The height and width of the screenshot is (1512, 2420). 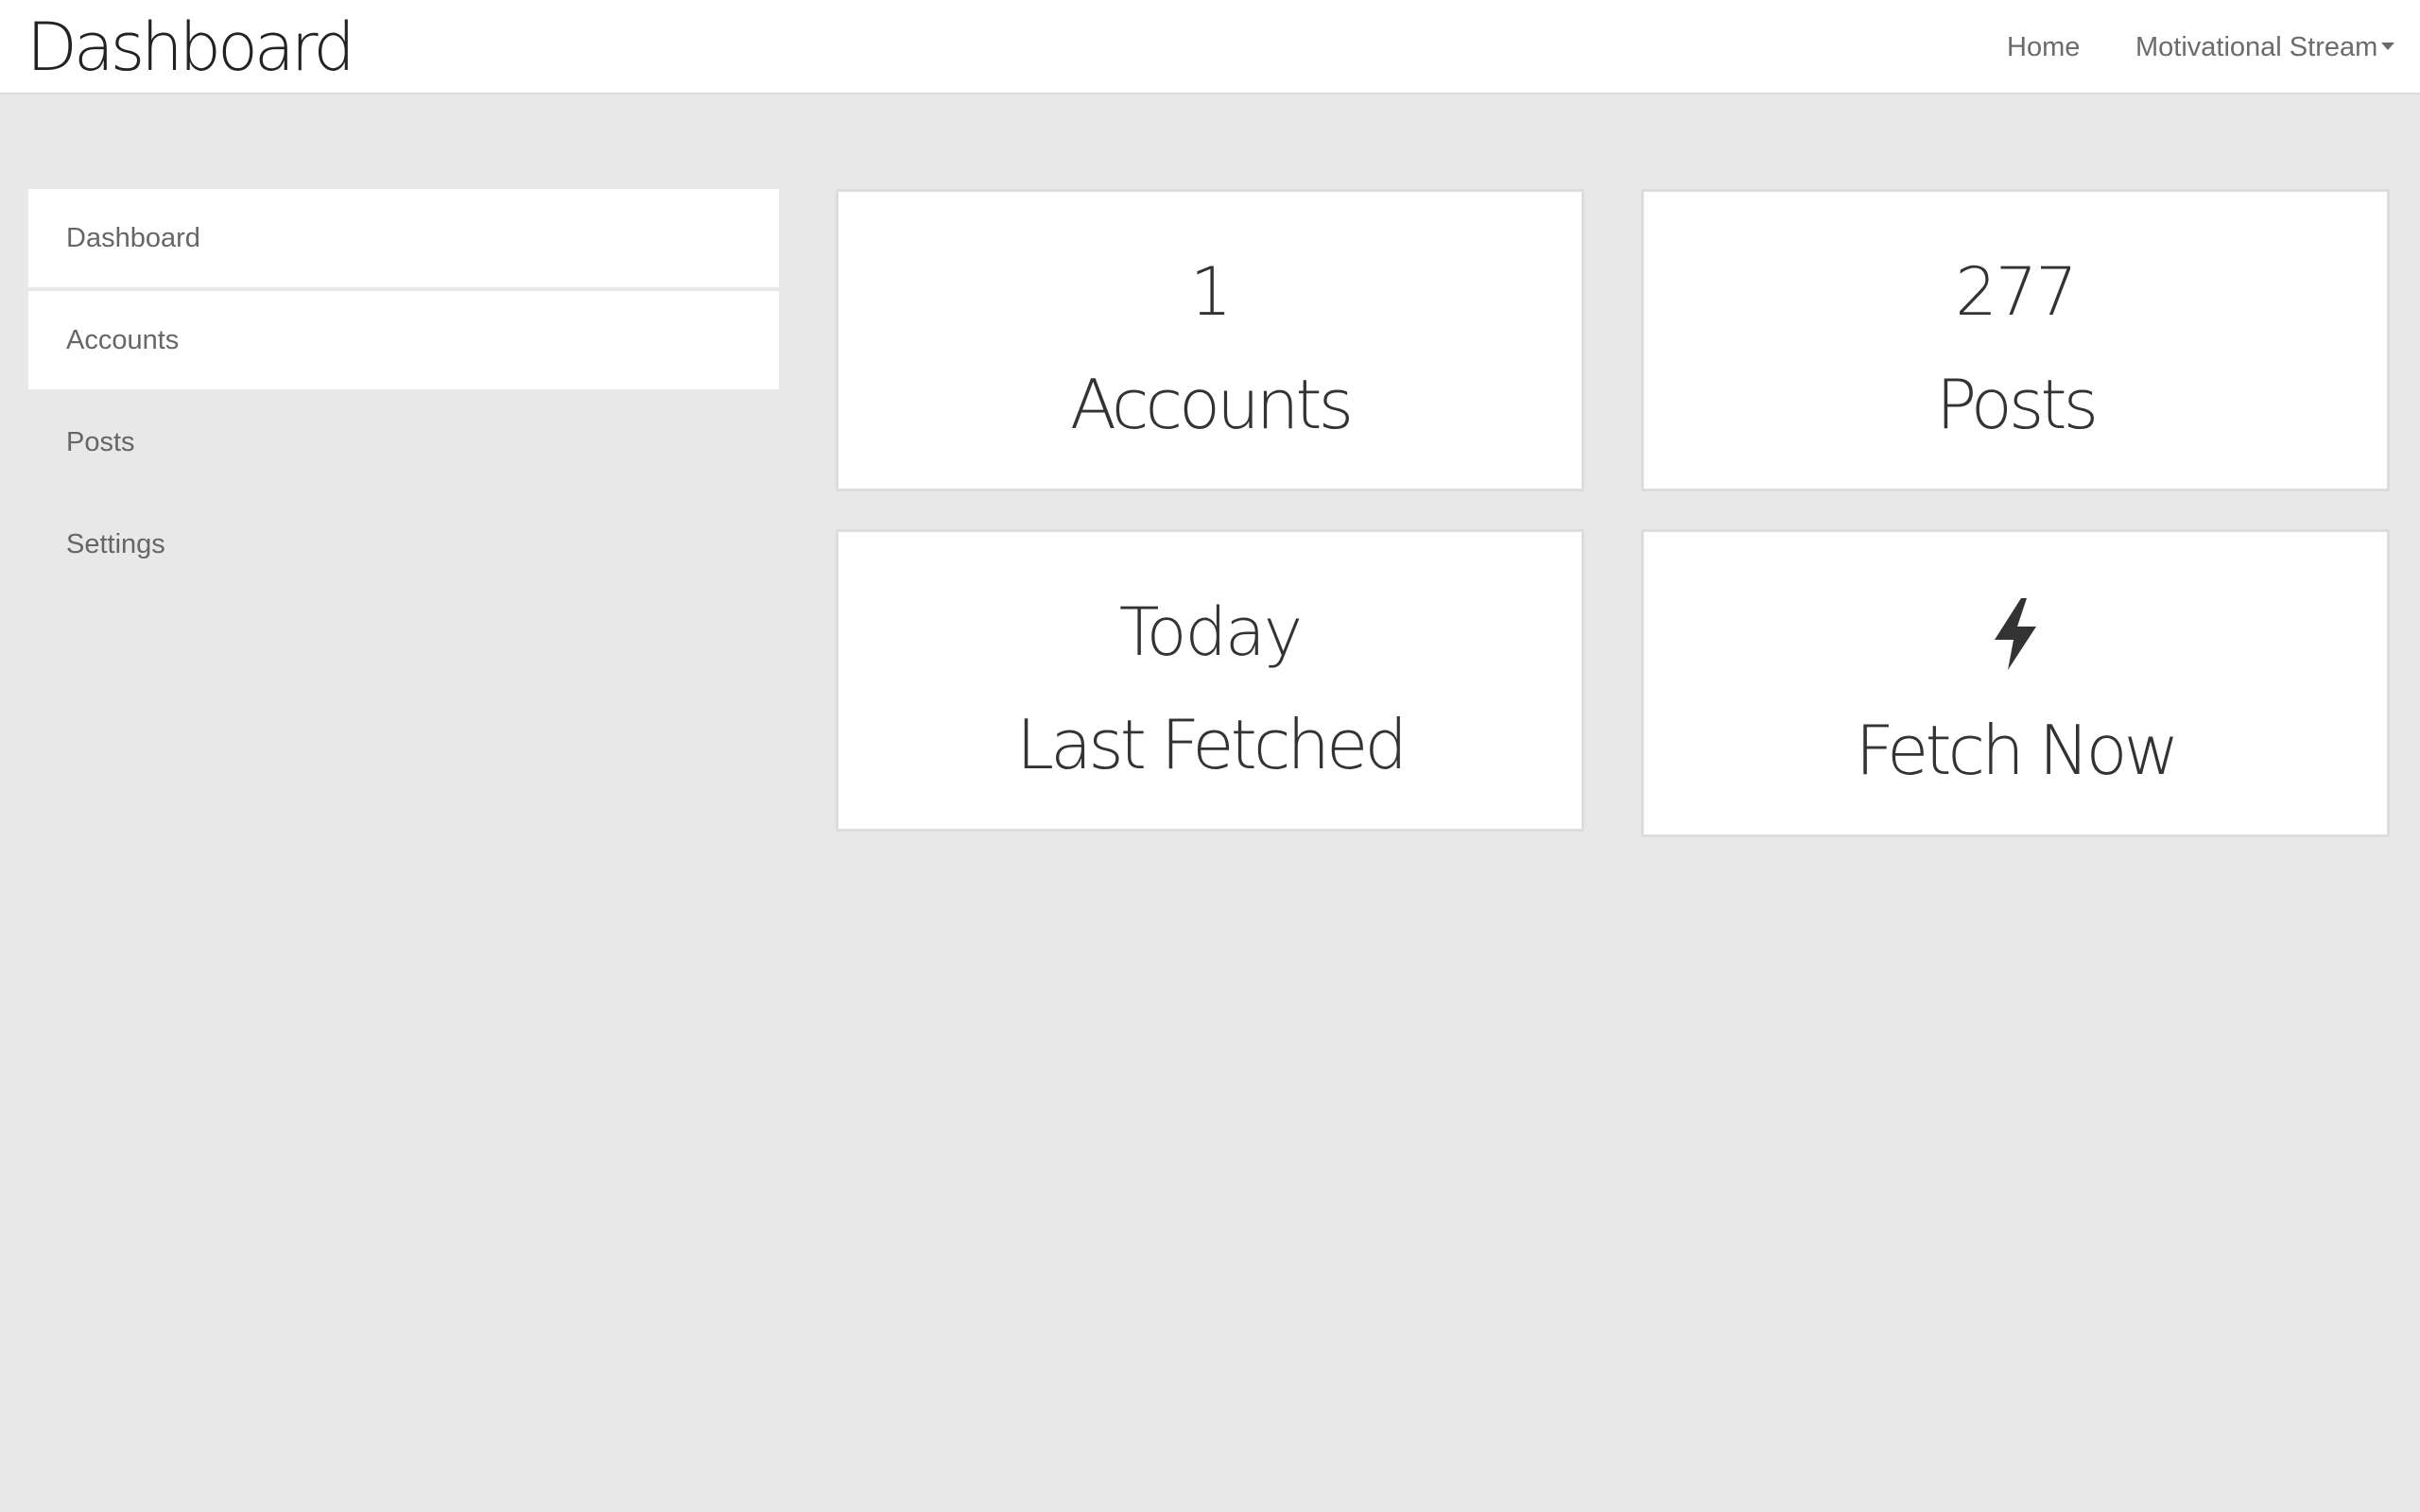 What do you see at coordinates (2015, 683) in the screenshot?
I see `fetch-now-button: Fetch Now` at bounding box center [2015, 683].